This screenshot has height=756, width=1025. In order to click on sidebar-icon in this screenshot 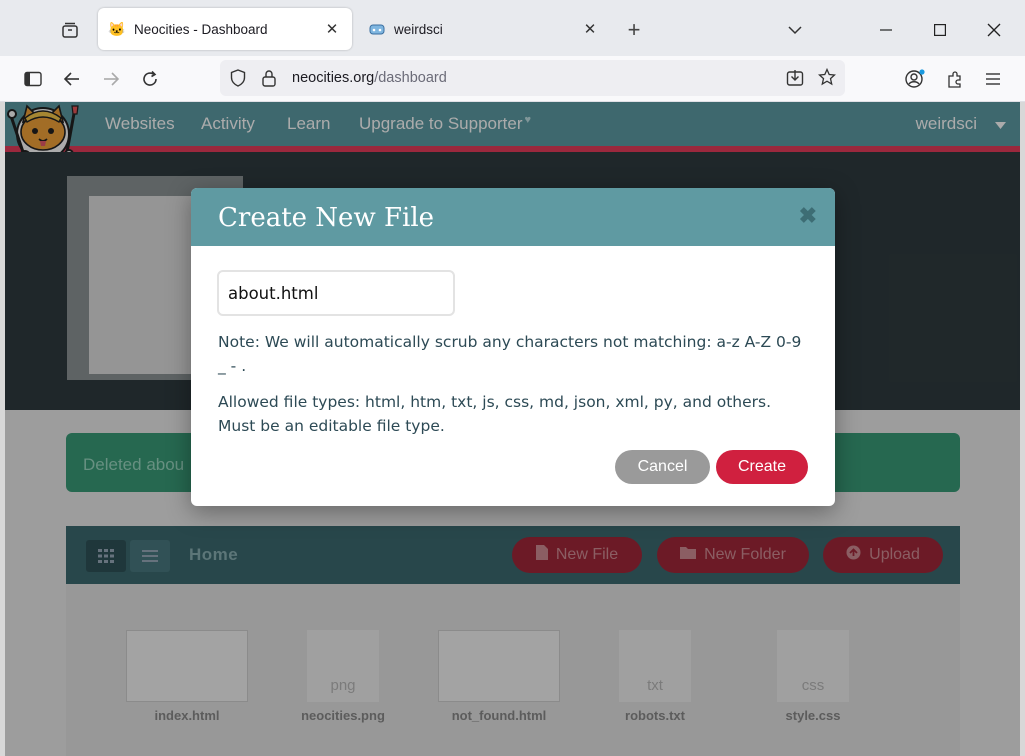, I will do `click(33, 79)`.